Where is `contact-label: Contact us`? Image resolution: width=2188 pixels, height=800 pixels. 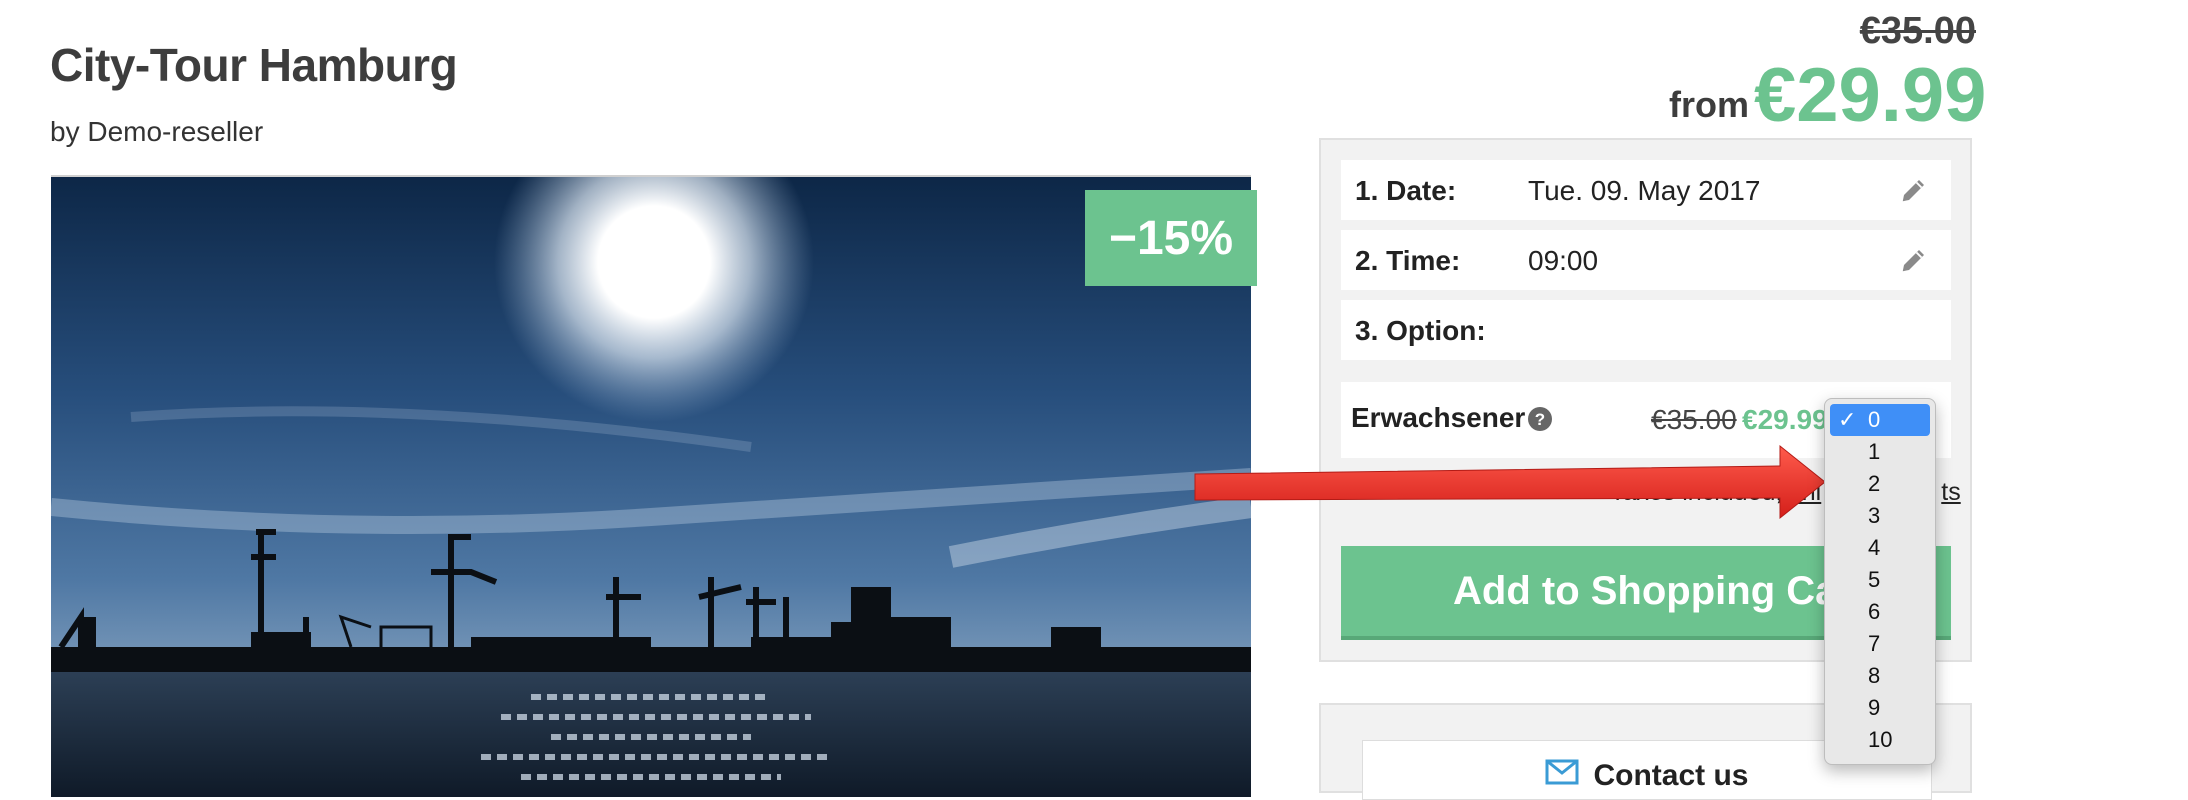
contact-label: Contact us is located at coordinates (1671, 775).